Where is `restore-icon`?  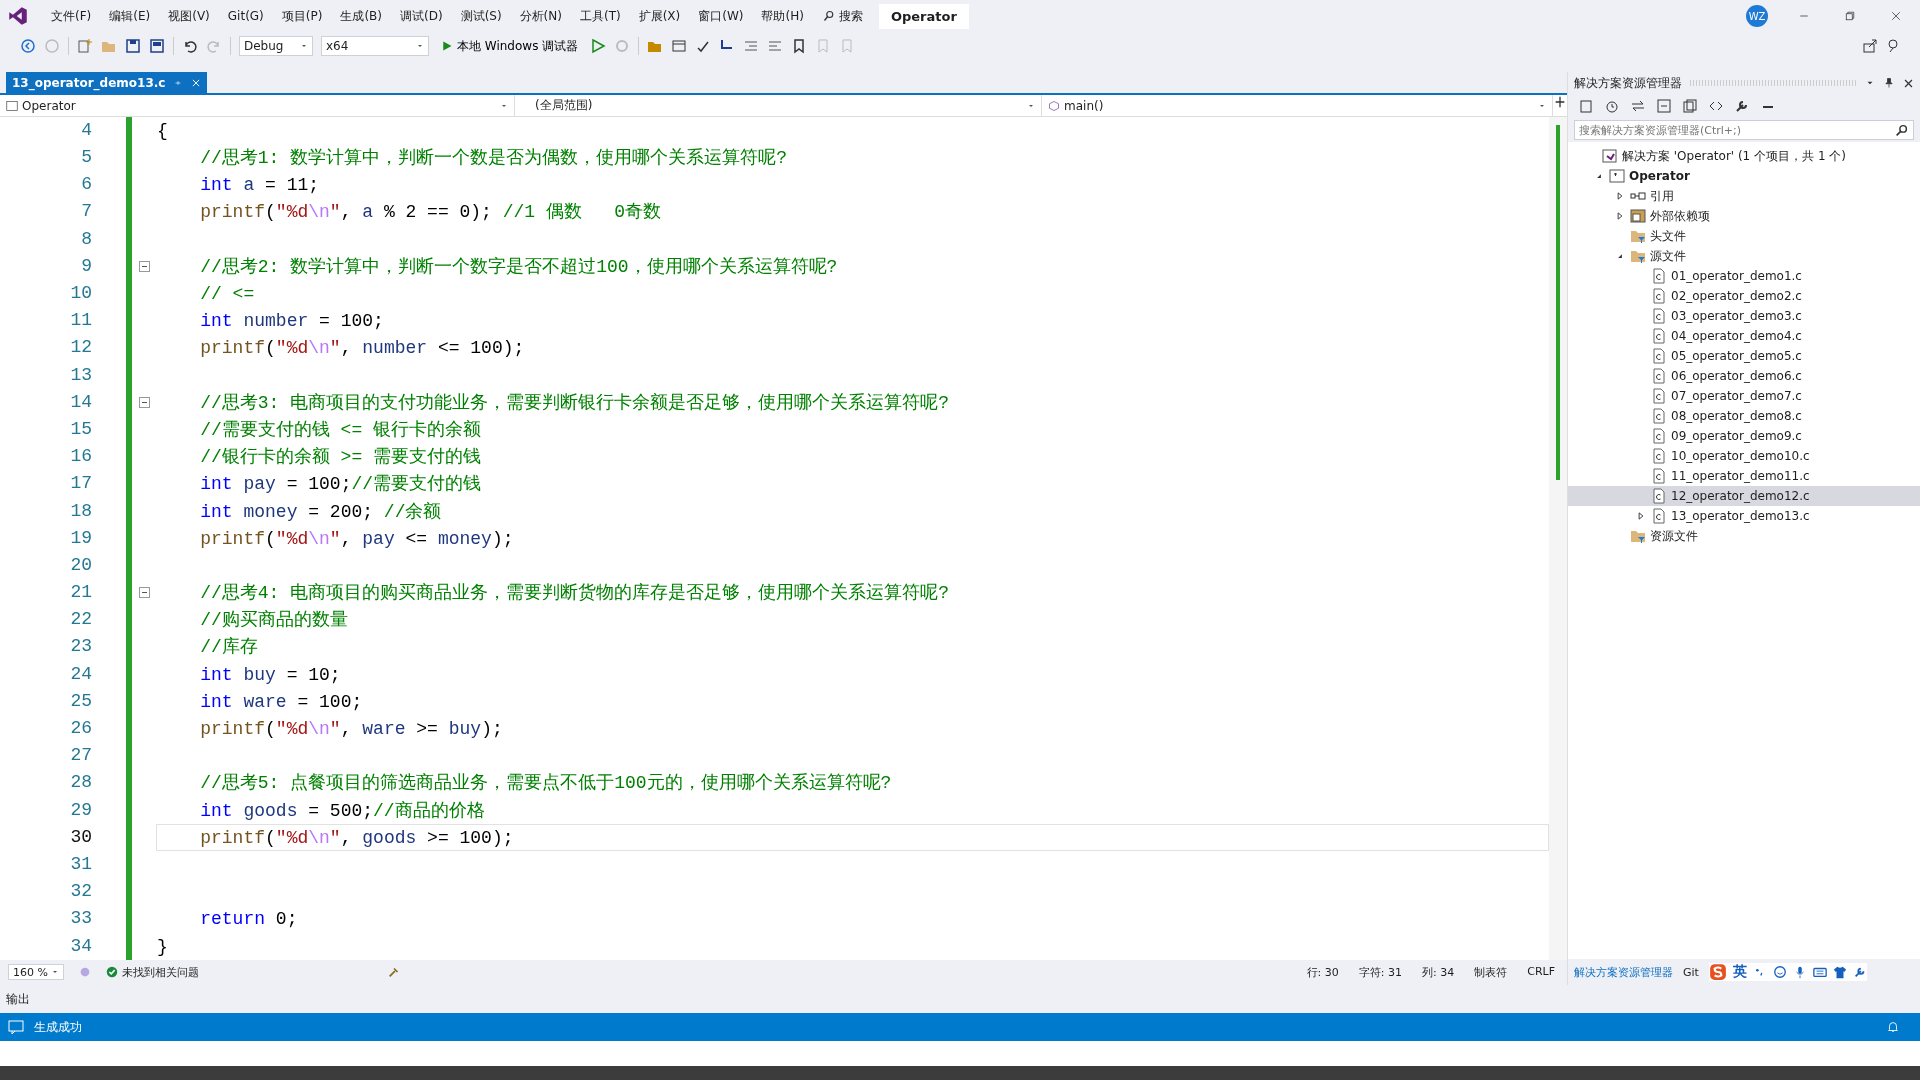
restore-icon is located at coordinates (1850, 16).